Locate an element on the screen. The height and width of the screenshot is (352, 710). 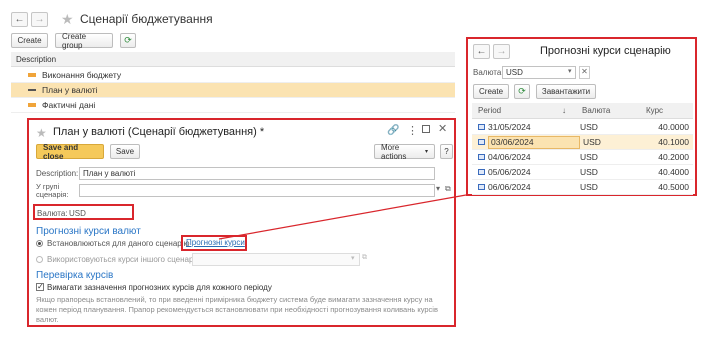
rates-currency-field: USD is located at coordinates (539, 72).